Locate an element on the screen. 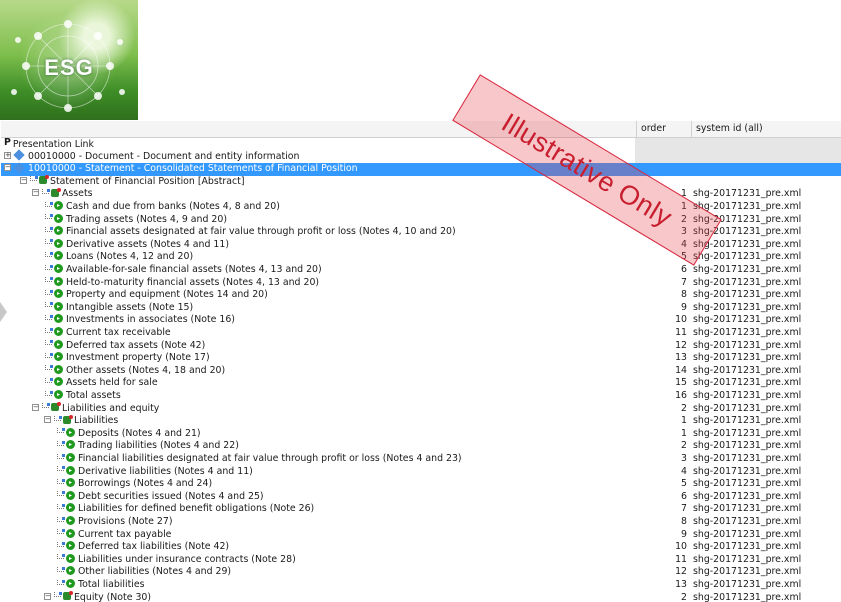 The height and width of the screenshot is (602, 841). order-cell: 7 is located at coordinates (684, 509).